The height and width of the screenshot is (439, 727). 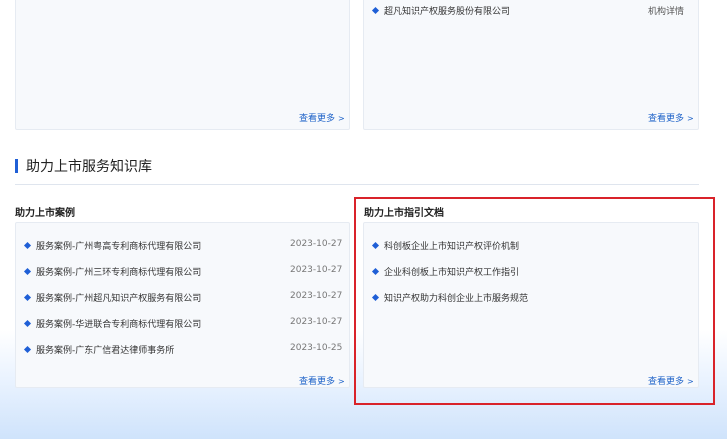 I want to click on org-details-link: 机构详情, so click(x=666, y=10).